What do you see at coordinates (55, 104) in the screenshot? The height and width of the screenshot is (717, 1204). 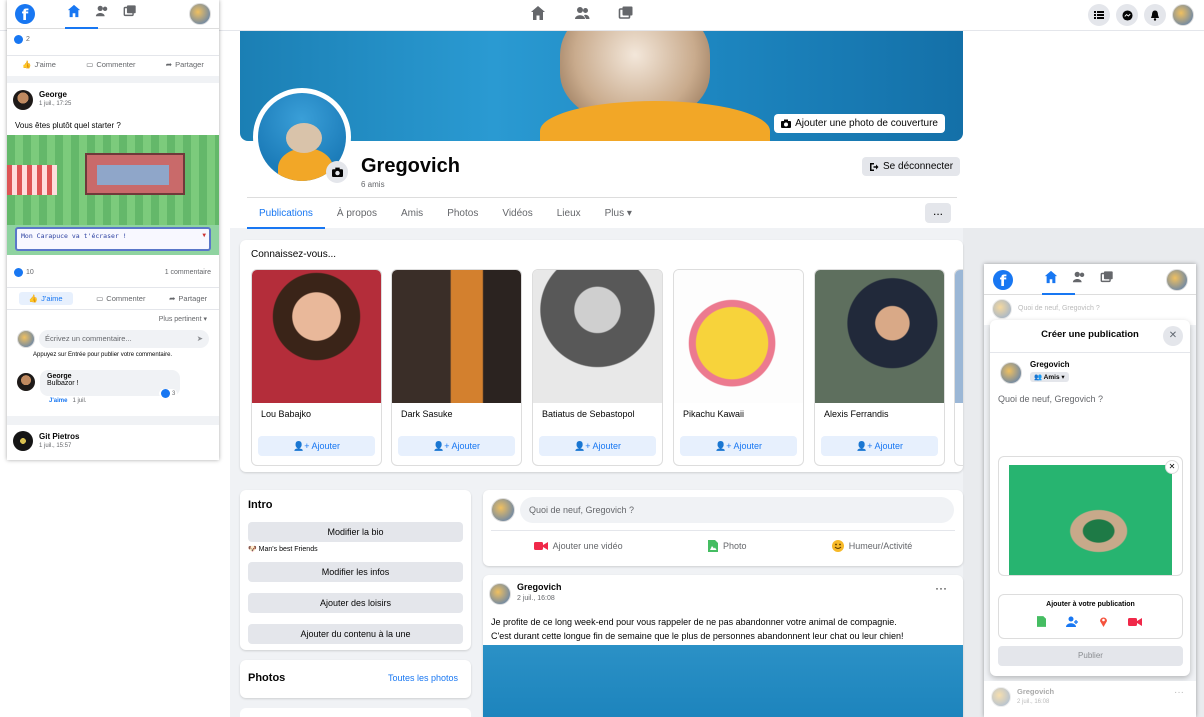 I see `post-date: 1 juil., 17:25` at bounding box center [55, 104].